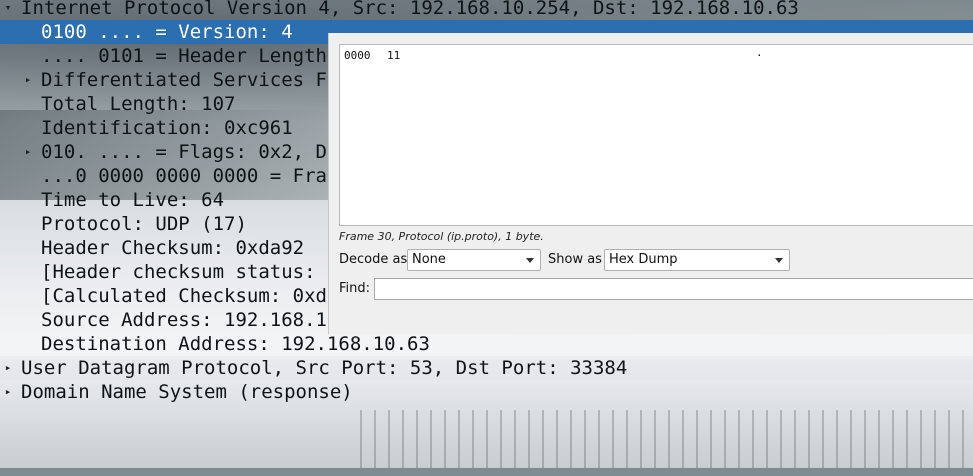 This screenshot has width=973, height=476. I want to click on tree-row-label: Identification: 0xc961, so click(167, 128).